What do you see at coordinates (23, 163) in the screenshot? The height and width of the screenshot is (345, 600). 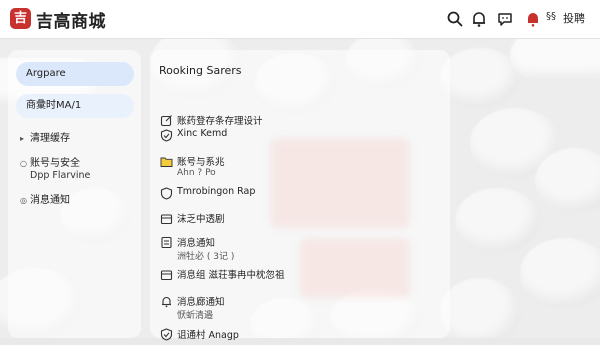 I see `circle-icon: ○` at bounding box center [23, 163].